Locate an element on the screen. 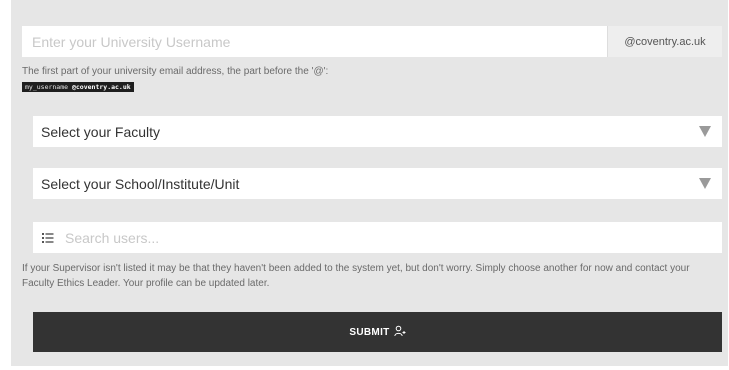 This screenshot has width=729, height=370. submit-button: SUBMIT is located at coordinates (377, 332).